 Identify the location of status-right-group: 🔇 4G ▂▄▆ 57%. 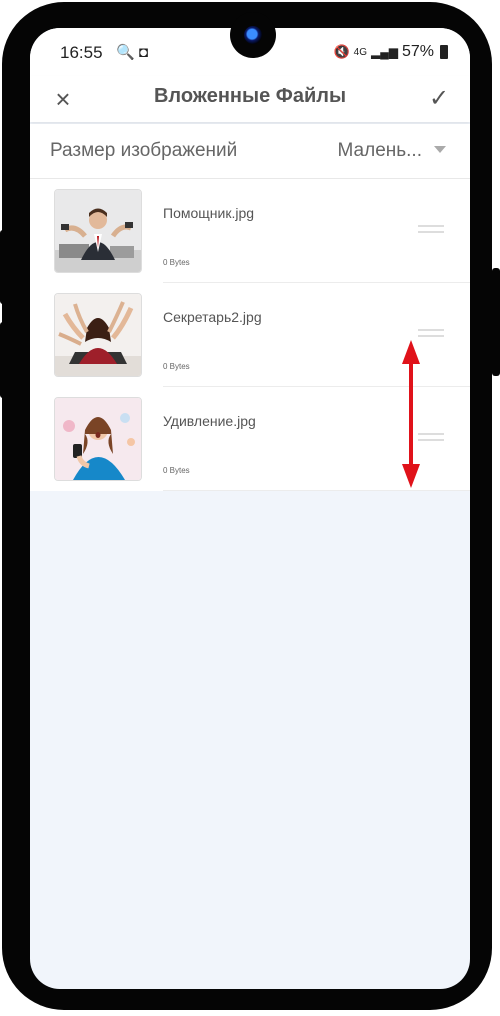
(390, 52).